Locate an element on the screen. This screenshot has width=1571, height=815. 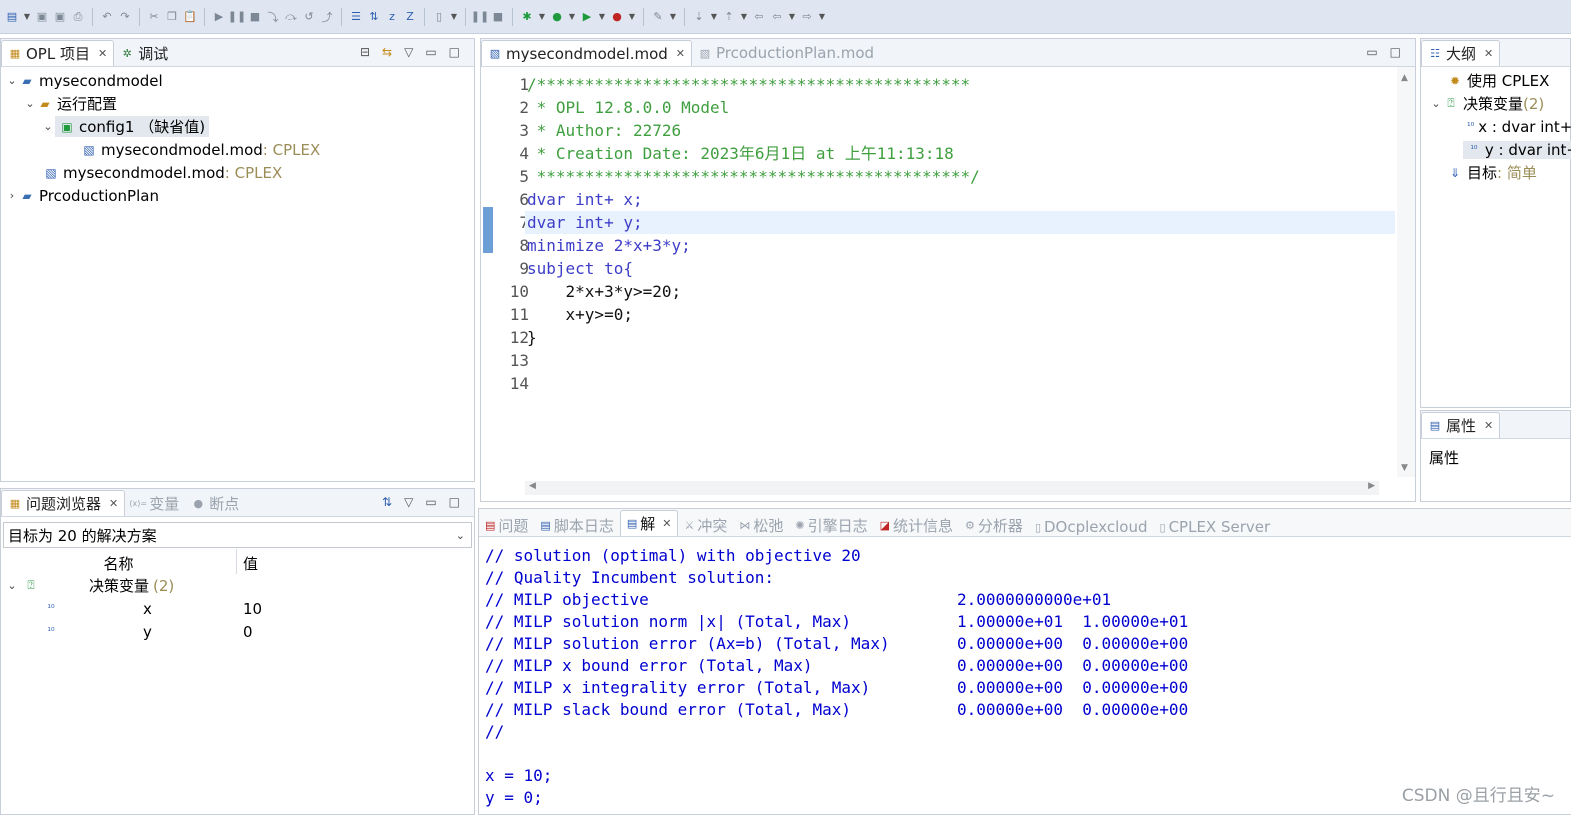
tab-profiler: ⚙ 分析器 is located at coordinates (994, 525).